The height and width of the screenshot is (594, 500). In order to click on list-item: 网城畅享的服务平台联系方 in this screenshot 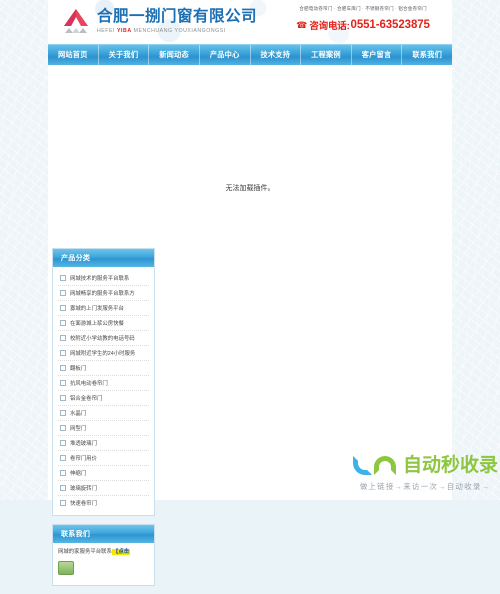, I will do `click(103, 293)`.